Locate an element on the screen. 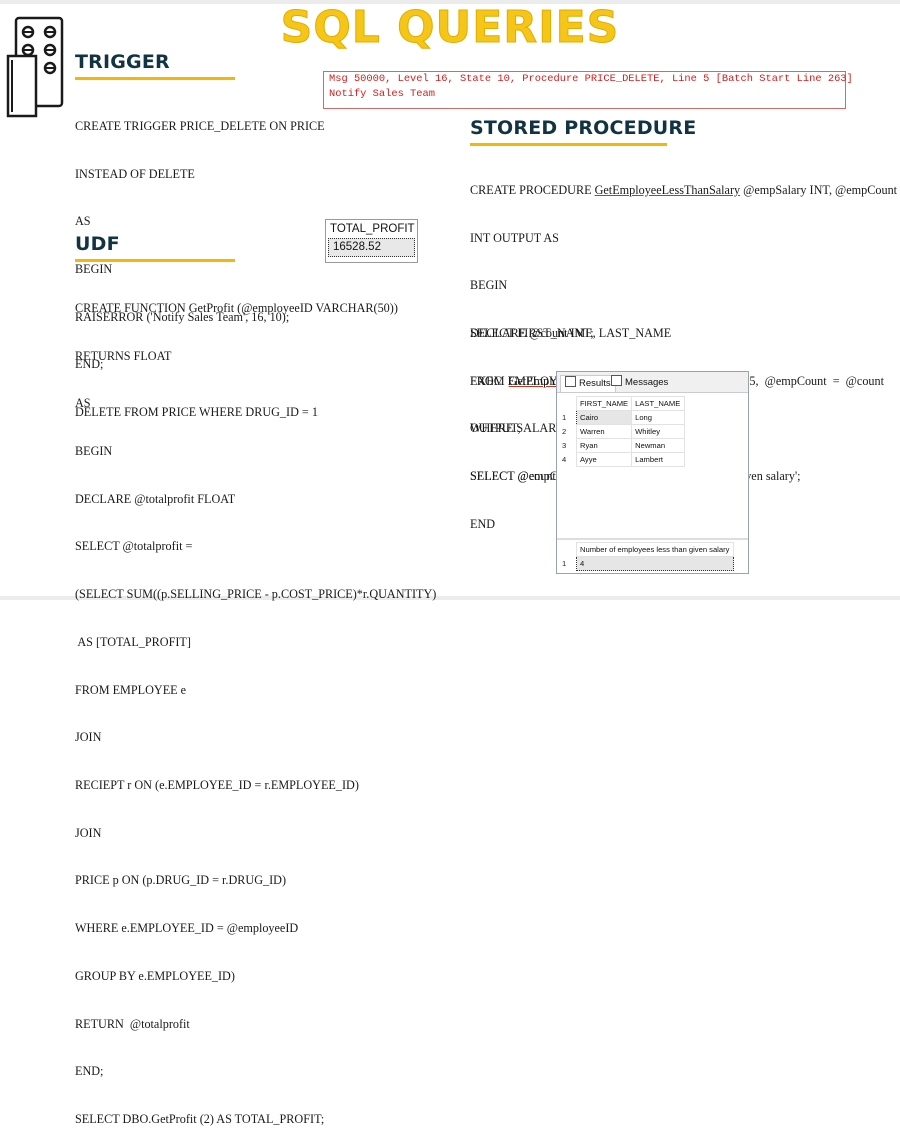 This screenshot has width=900, height=1144. grid-icon is located at coordinates (570, 381).